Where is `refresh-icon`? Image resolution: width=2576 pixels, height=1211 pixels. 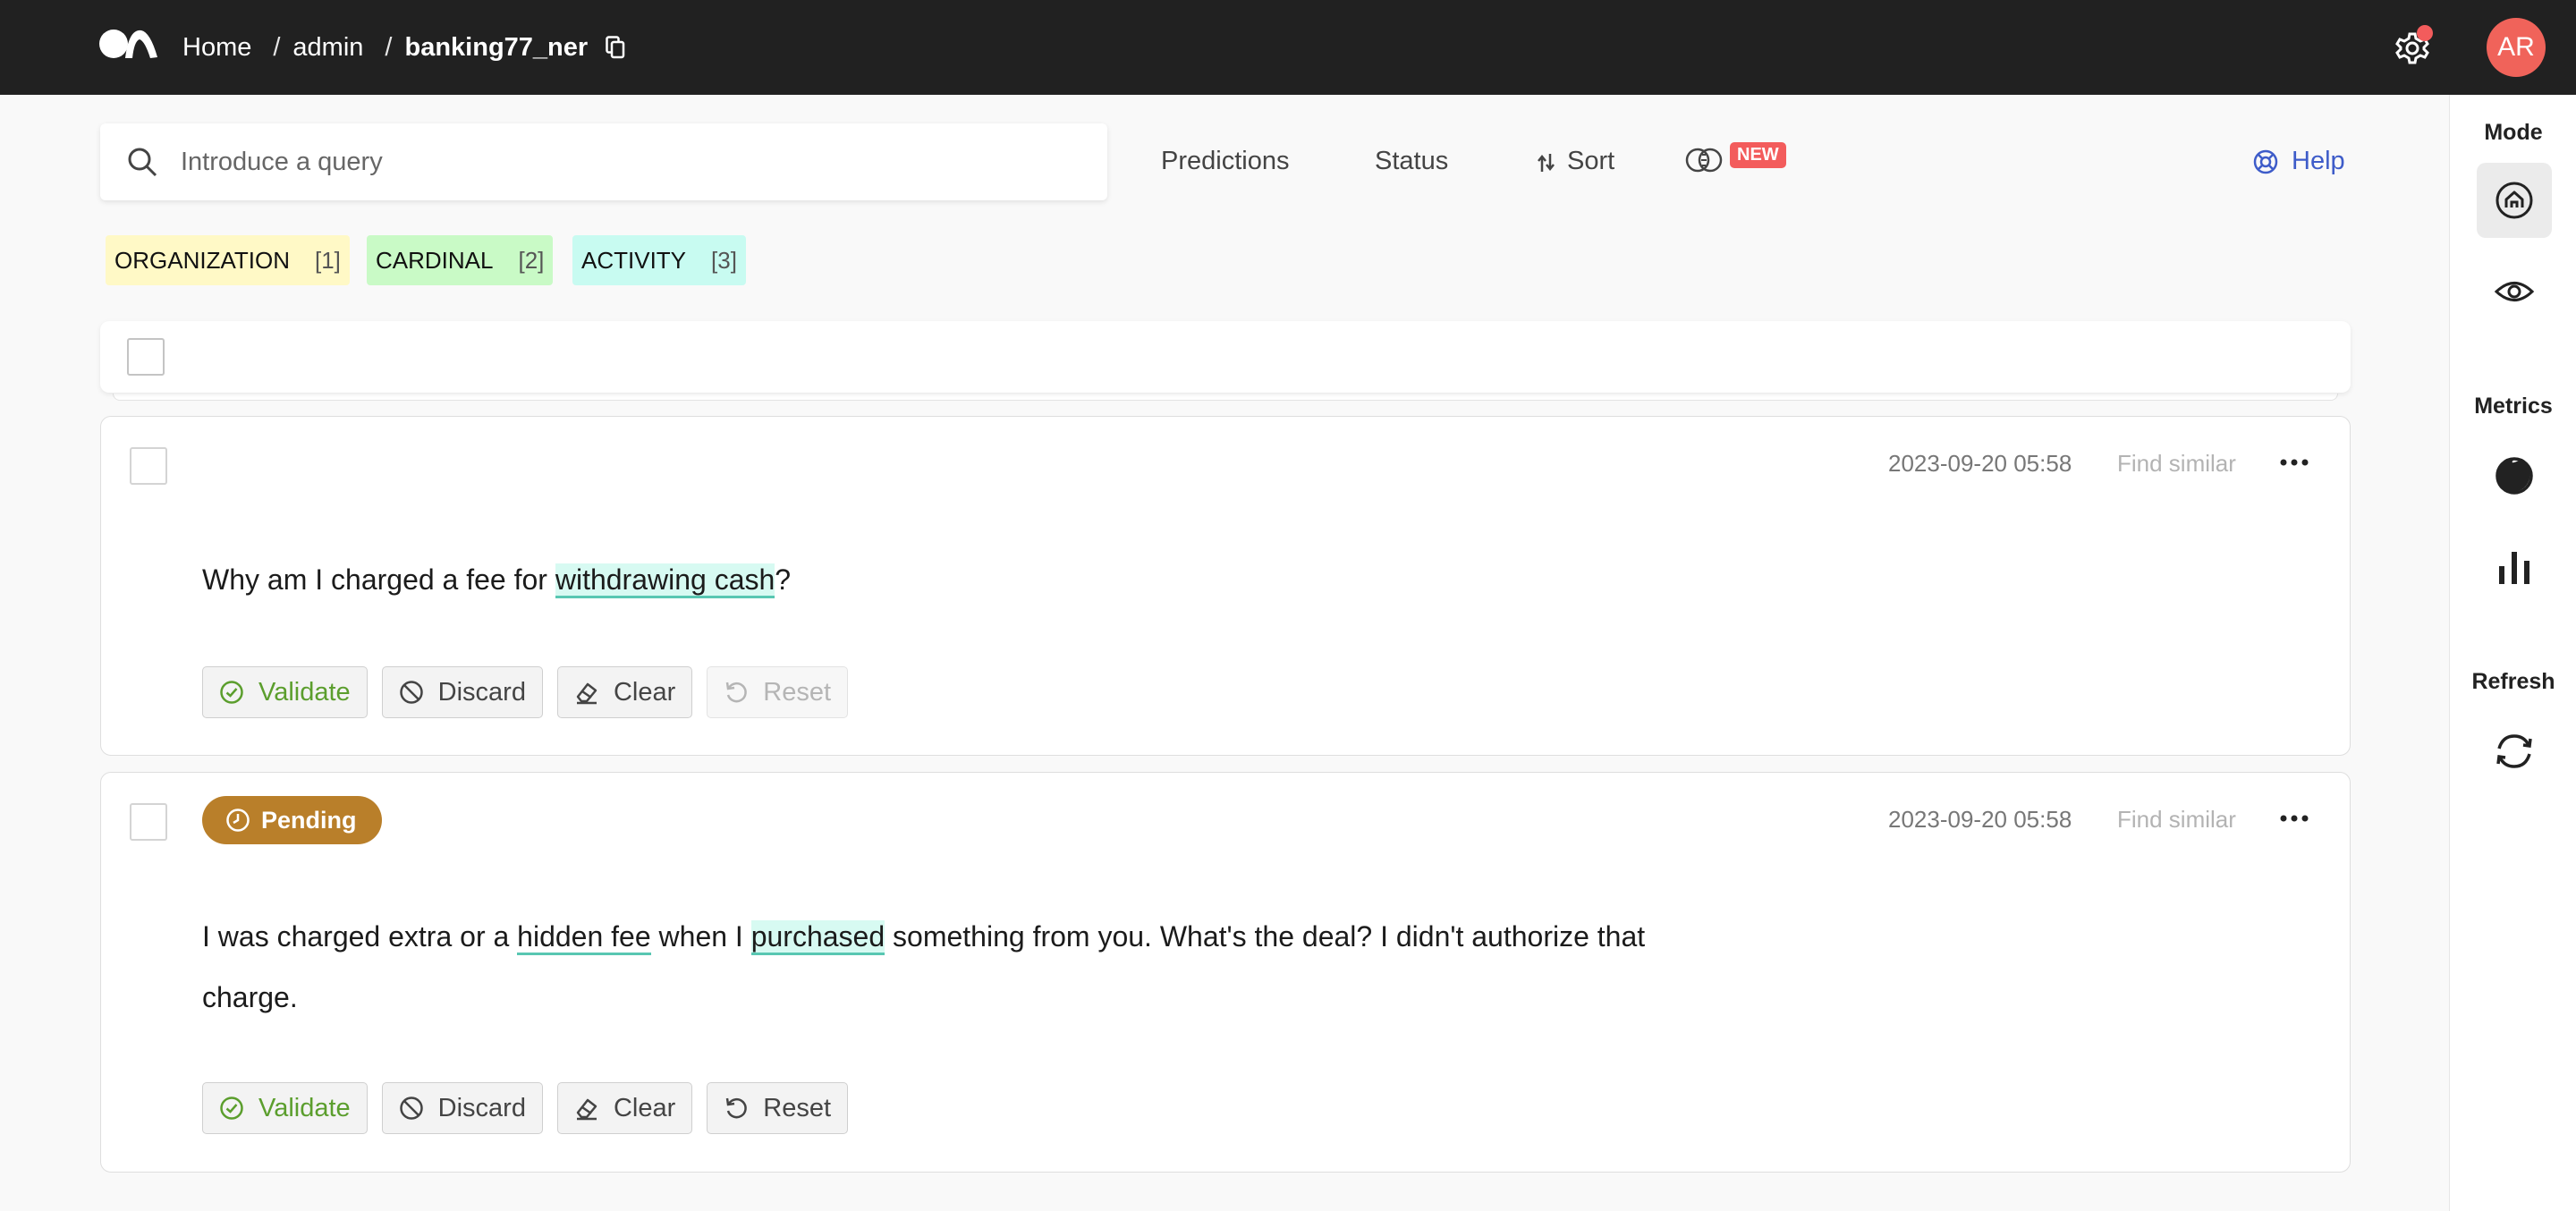
refresh-icon is located at coordinates (2514, 751).